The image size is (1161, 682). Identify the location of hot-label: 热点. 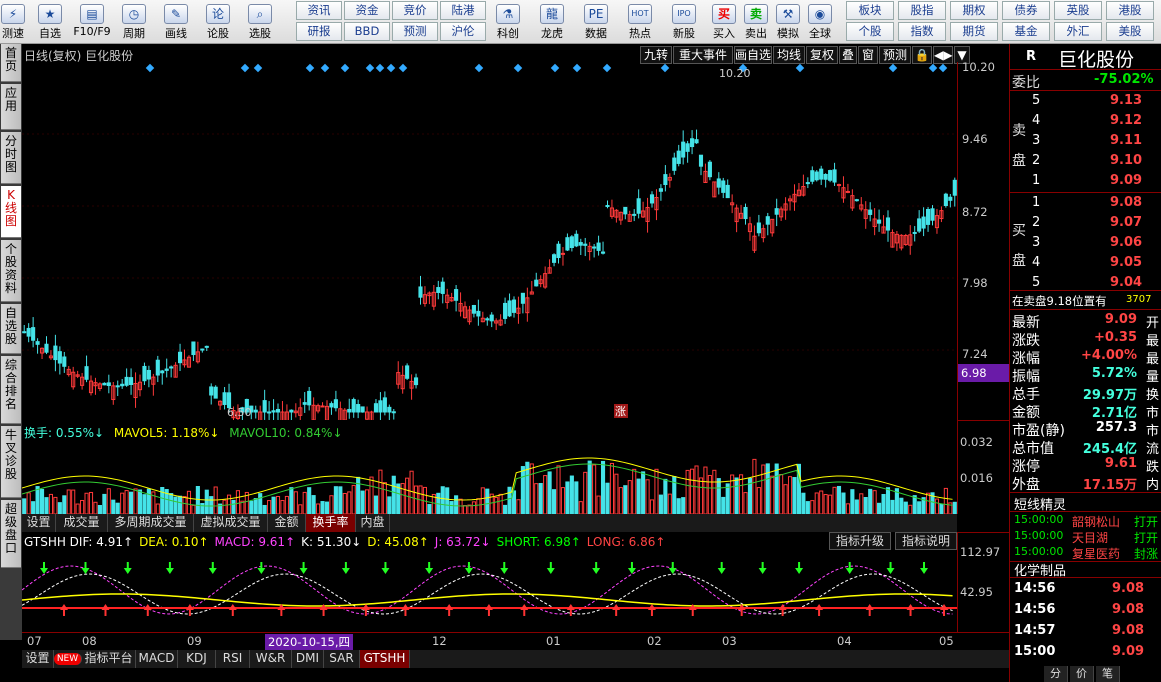
(640, 33).